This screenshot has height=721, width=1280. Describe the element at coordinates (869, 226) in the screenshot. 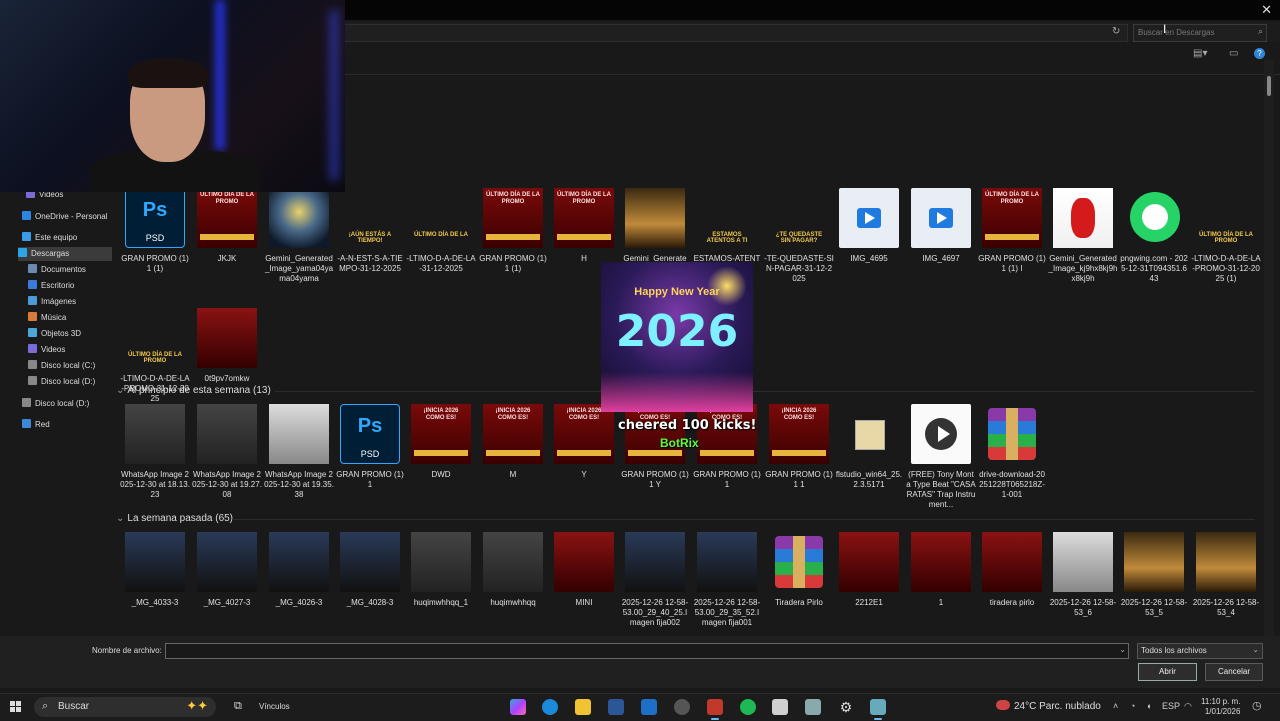

I see `file-item: IMG_4695` at that location.